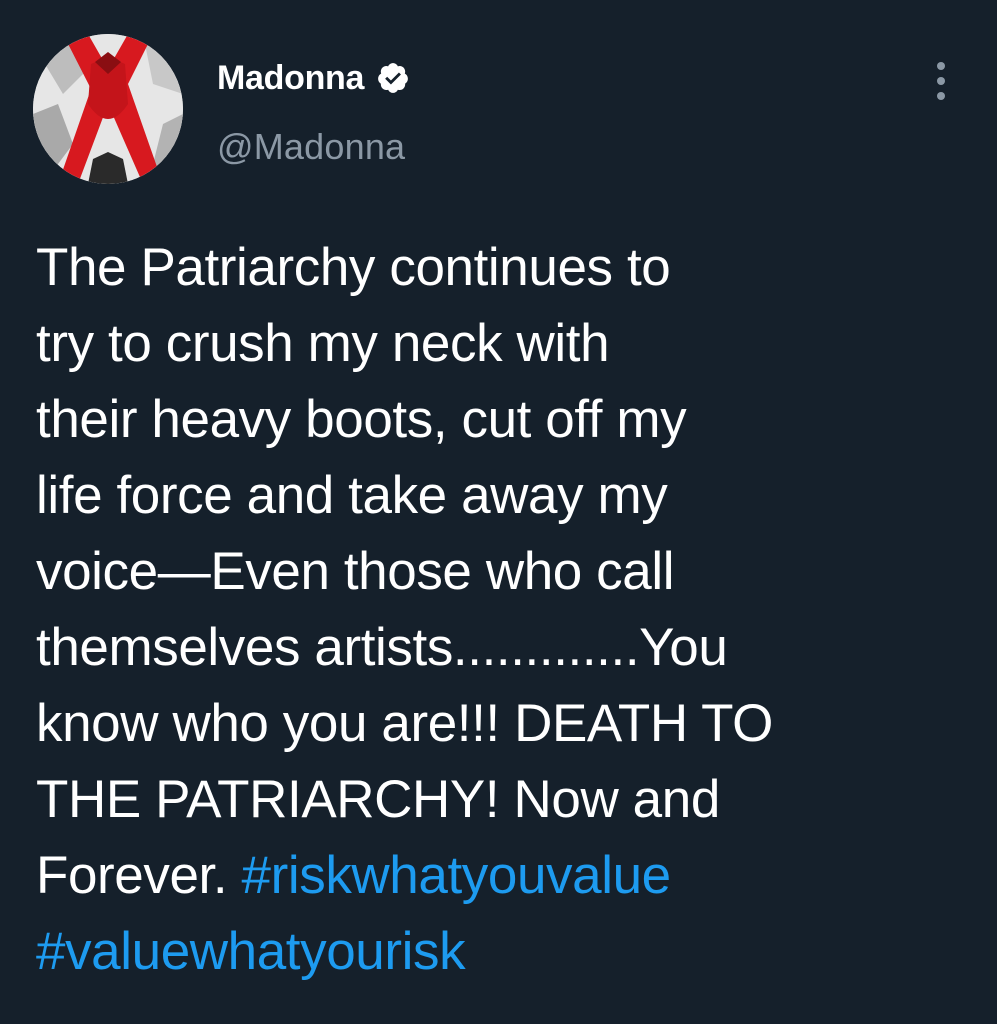 The width and height of the screenshot is (997, 1024). Describe the element at coordinates (290, 78) in the screenshot. I see `author-display-name: Madonna` at that location.